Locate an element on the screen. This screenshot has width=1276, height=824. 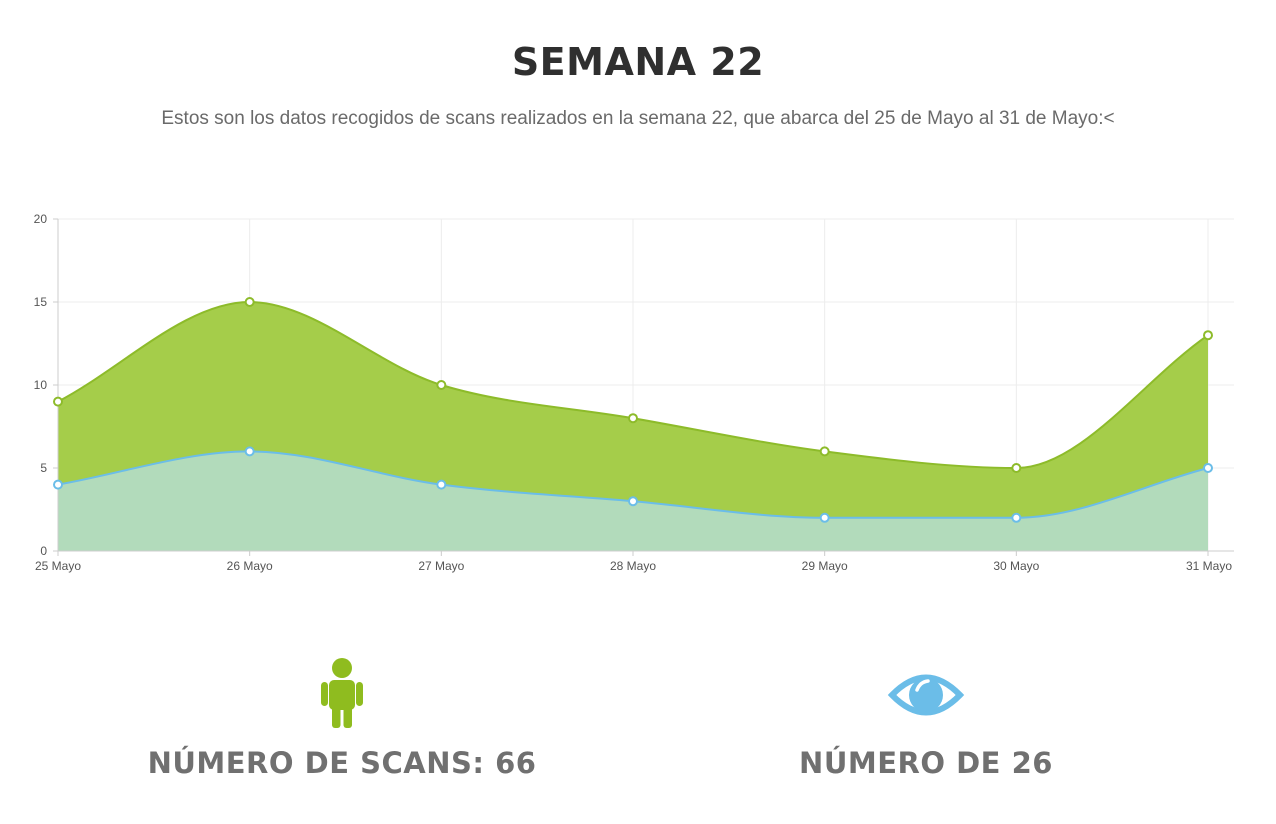
y-tick-label: 0 is located at coordinates (43, 551).